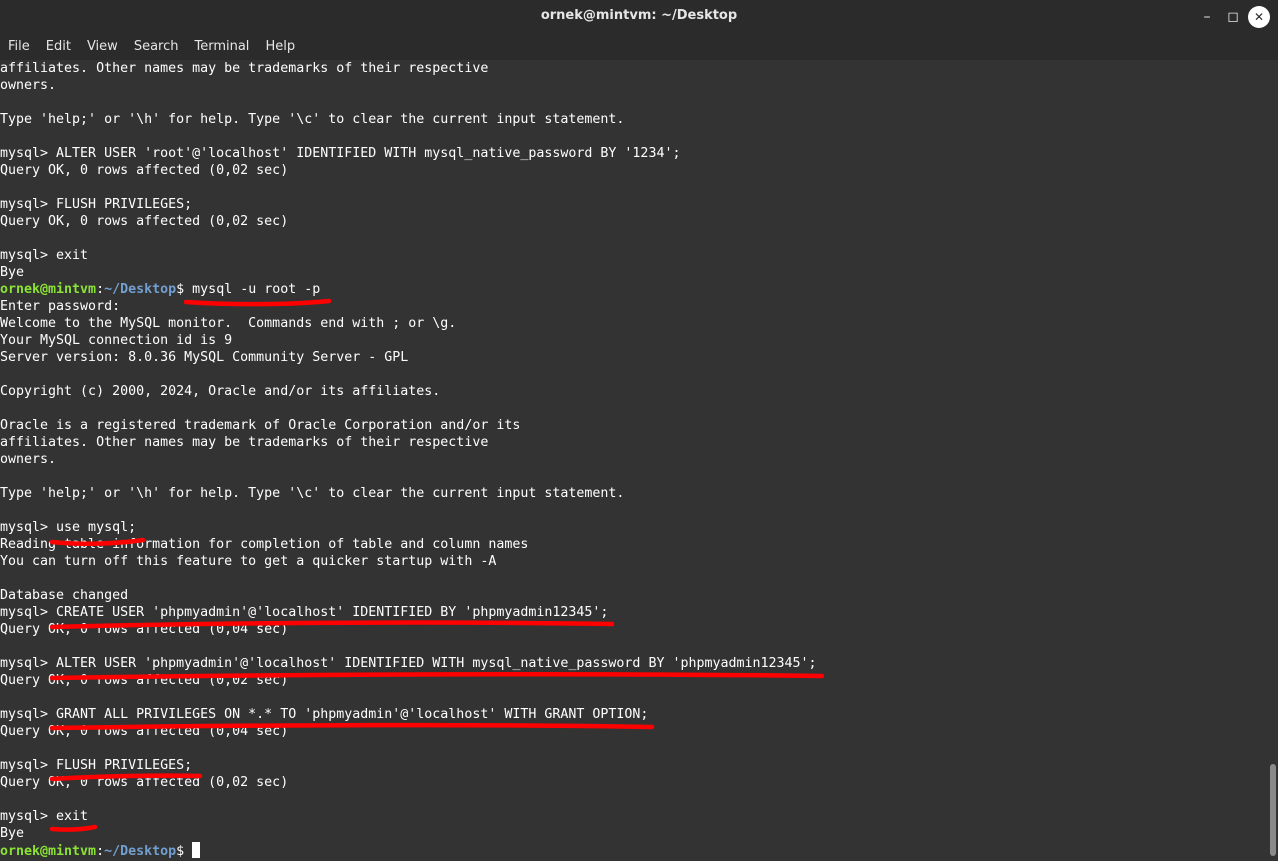 This screenshot has height=861, width=1278. I want to click on maximize-icon: ◻, so click(1233, 17).